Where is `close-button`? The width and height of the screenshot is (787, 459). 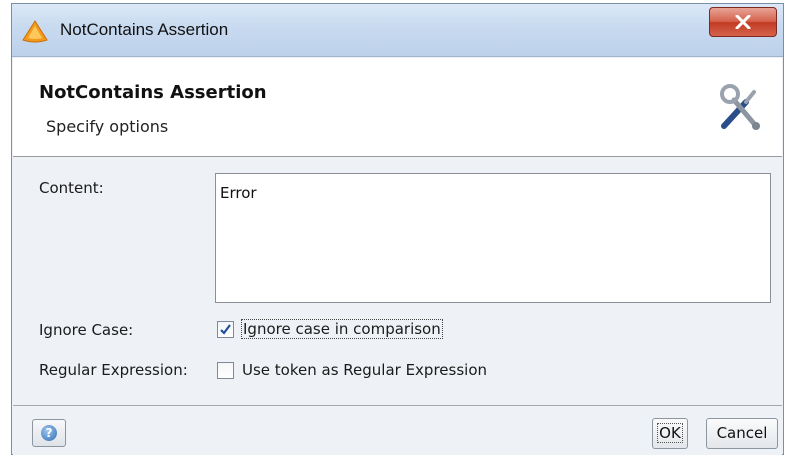 close-button is located at coordinates (743, 22).